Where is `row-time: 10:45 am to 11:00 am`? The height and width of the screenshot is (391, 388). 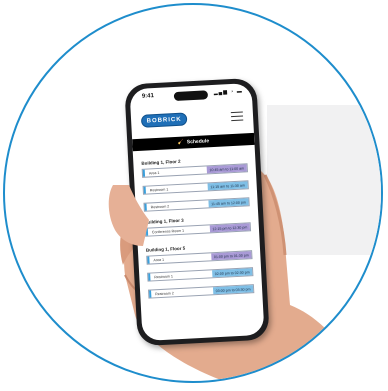 row-time: 10:45 am to 11:00 am is located at coordinates (226, 169).